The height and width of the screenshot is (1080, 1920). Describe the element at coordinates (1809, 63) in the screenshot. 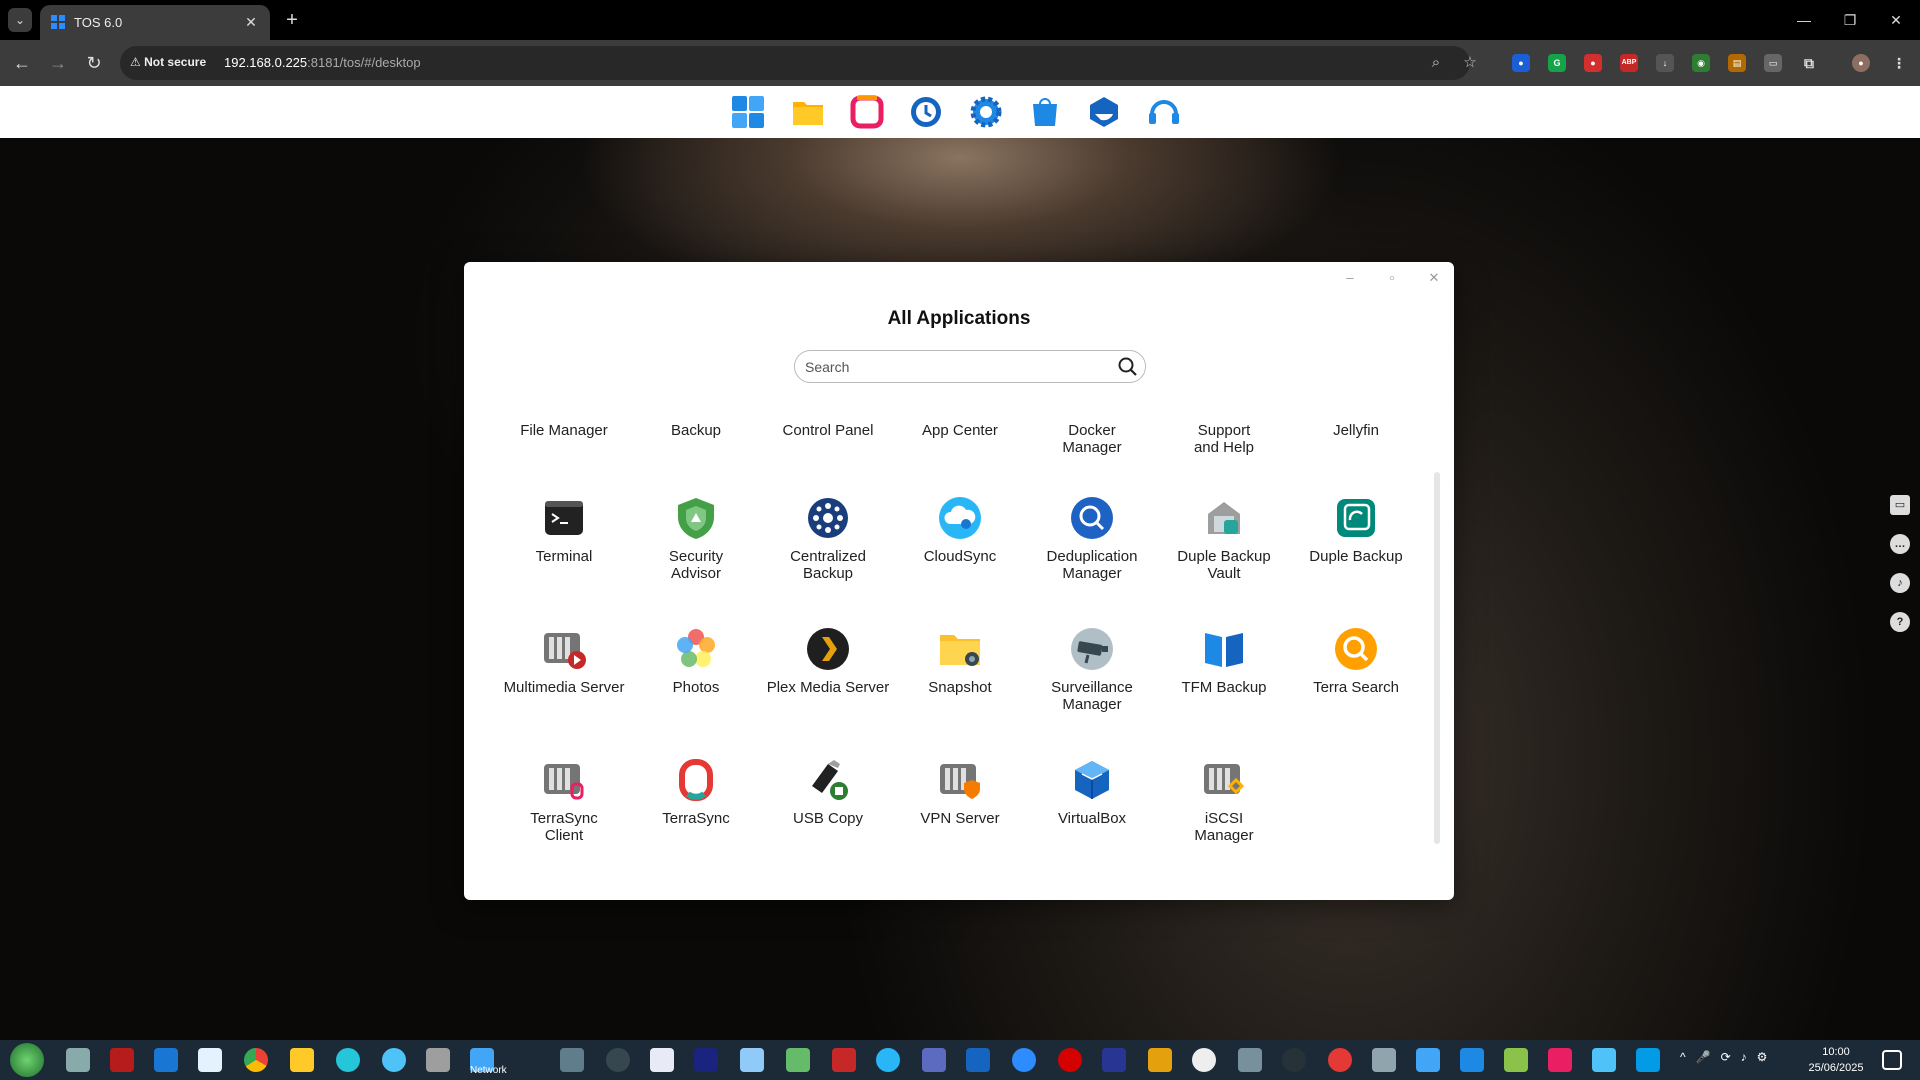

I see `extensions-puzzle-icon: ⧉` at that location.